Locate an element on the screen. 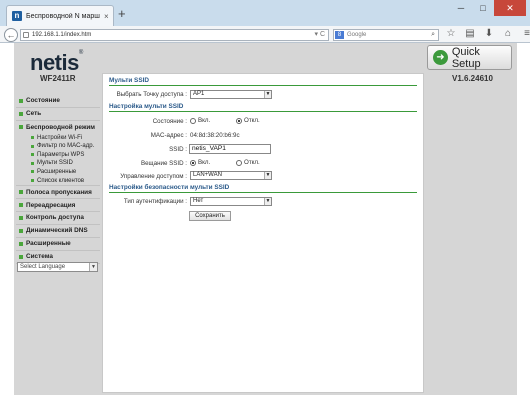 This screenshot has width=530, height=400. state-on-radio: Вкл. is located at coordinates (200, 120).